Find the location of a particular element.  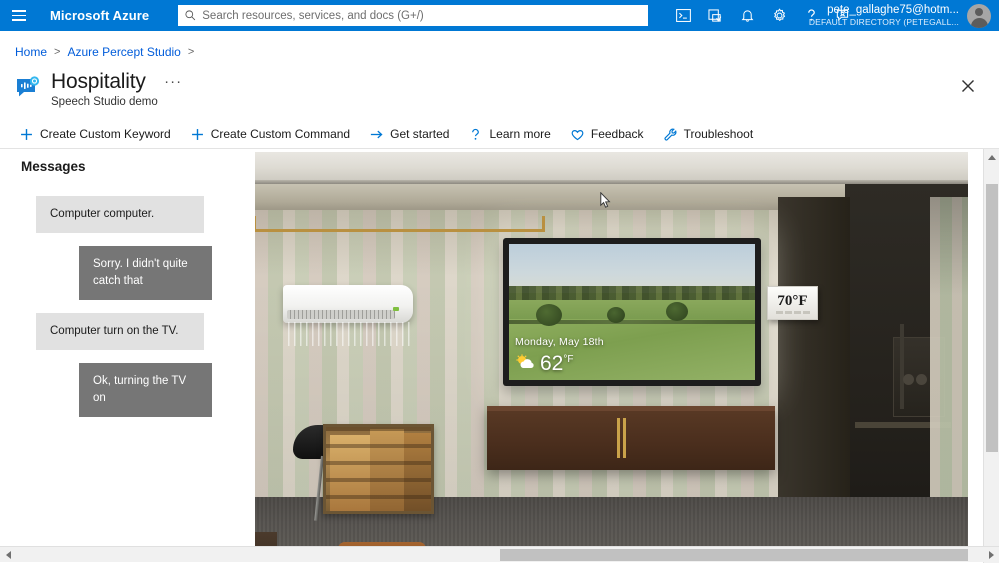

learn-more-button: Learn more is located at coordinates (514, 134).